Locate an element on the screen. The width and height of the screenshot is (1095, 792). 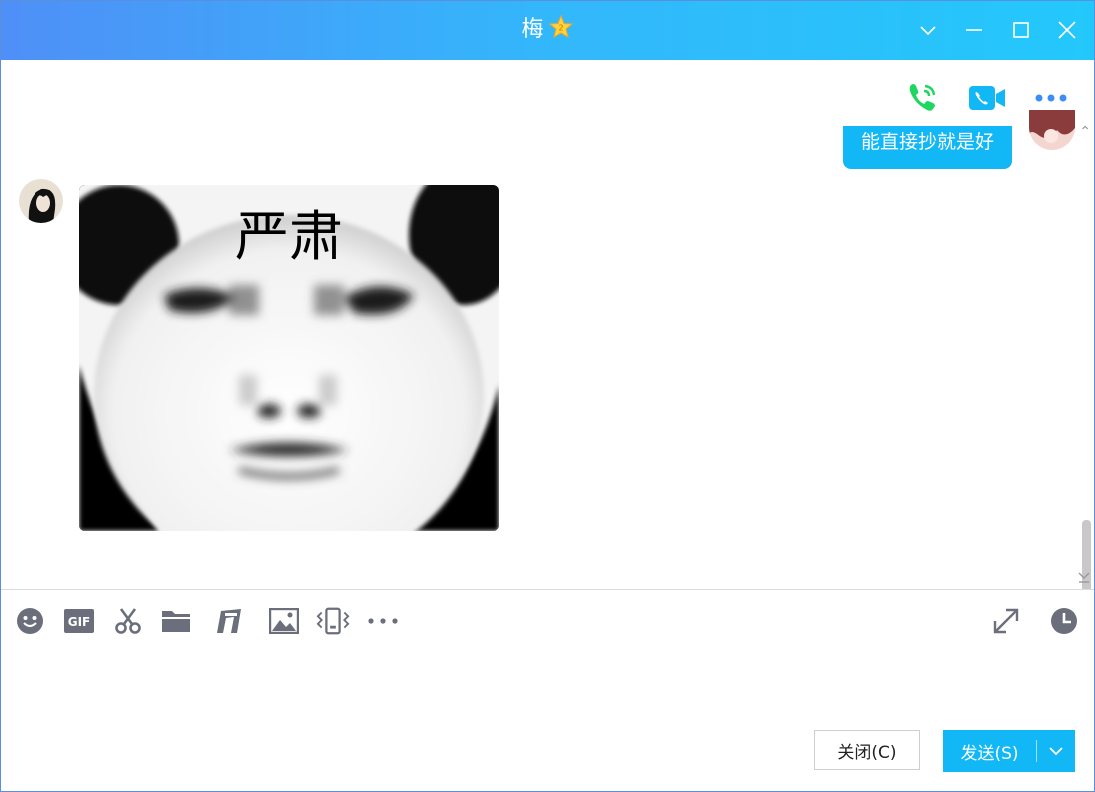
clock-icon is located at coordinates (1064, 621).